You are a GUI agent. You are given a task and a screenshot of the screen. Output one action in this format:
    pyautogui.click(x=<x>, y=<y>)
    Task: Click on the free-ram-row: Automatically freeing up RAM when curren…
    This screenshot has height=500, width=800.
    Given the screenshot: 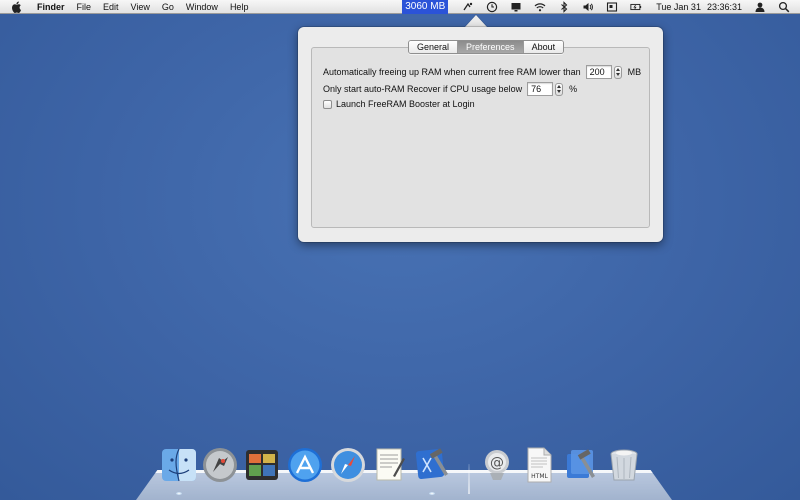 What is the action you would take?
    pyautogui.click(x=482, y=72)
    